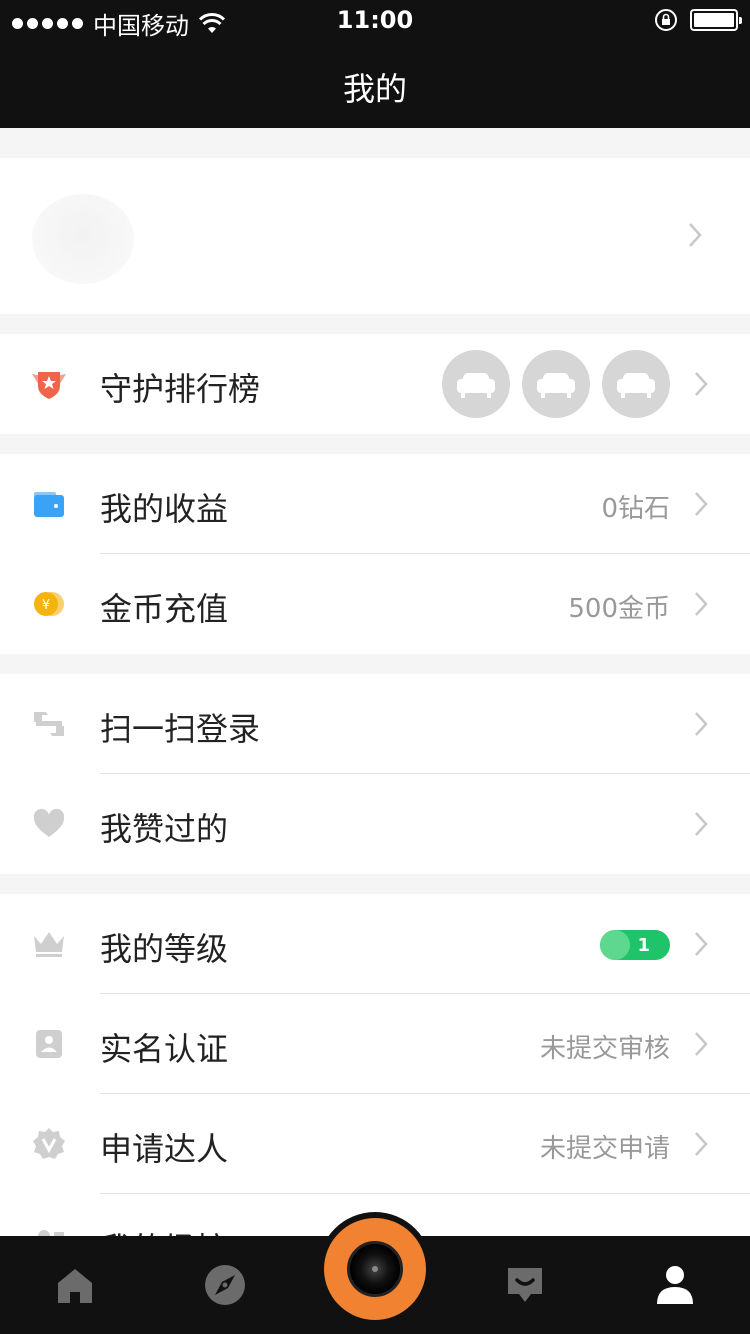  I want to click on verification-value: 未提交审核, so click(604, 1049).